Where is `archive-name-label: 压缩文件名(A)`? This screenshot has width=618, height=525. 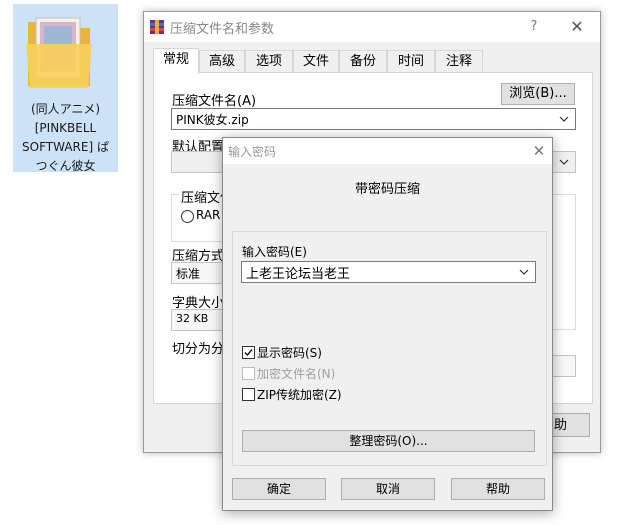 archive-name-label: 压缩文件名(A) is located at coordinates (214, 101).